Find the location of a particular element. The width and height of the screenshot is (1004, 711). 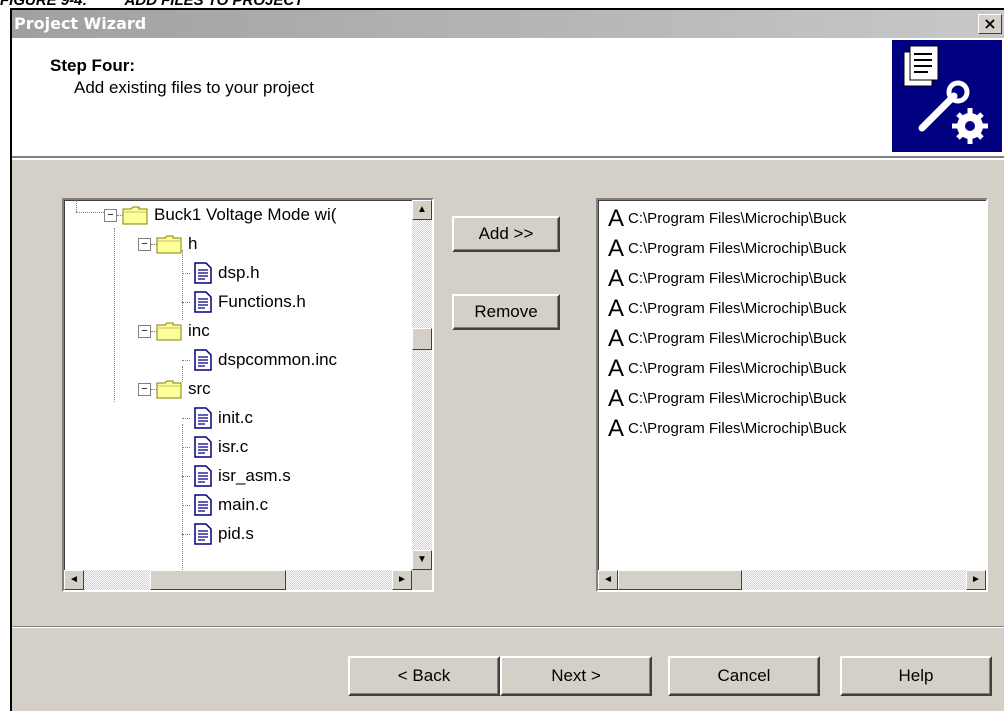

scroll-down-button: ▼ is located at coordinates (422, 560).